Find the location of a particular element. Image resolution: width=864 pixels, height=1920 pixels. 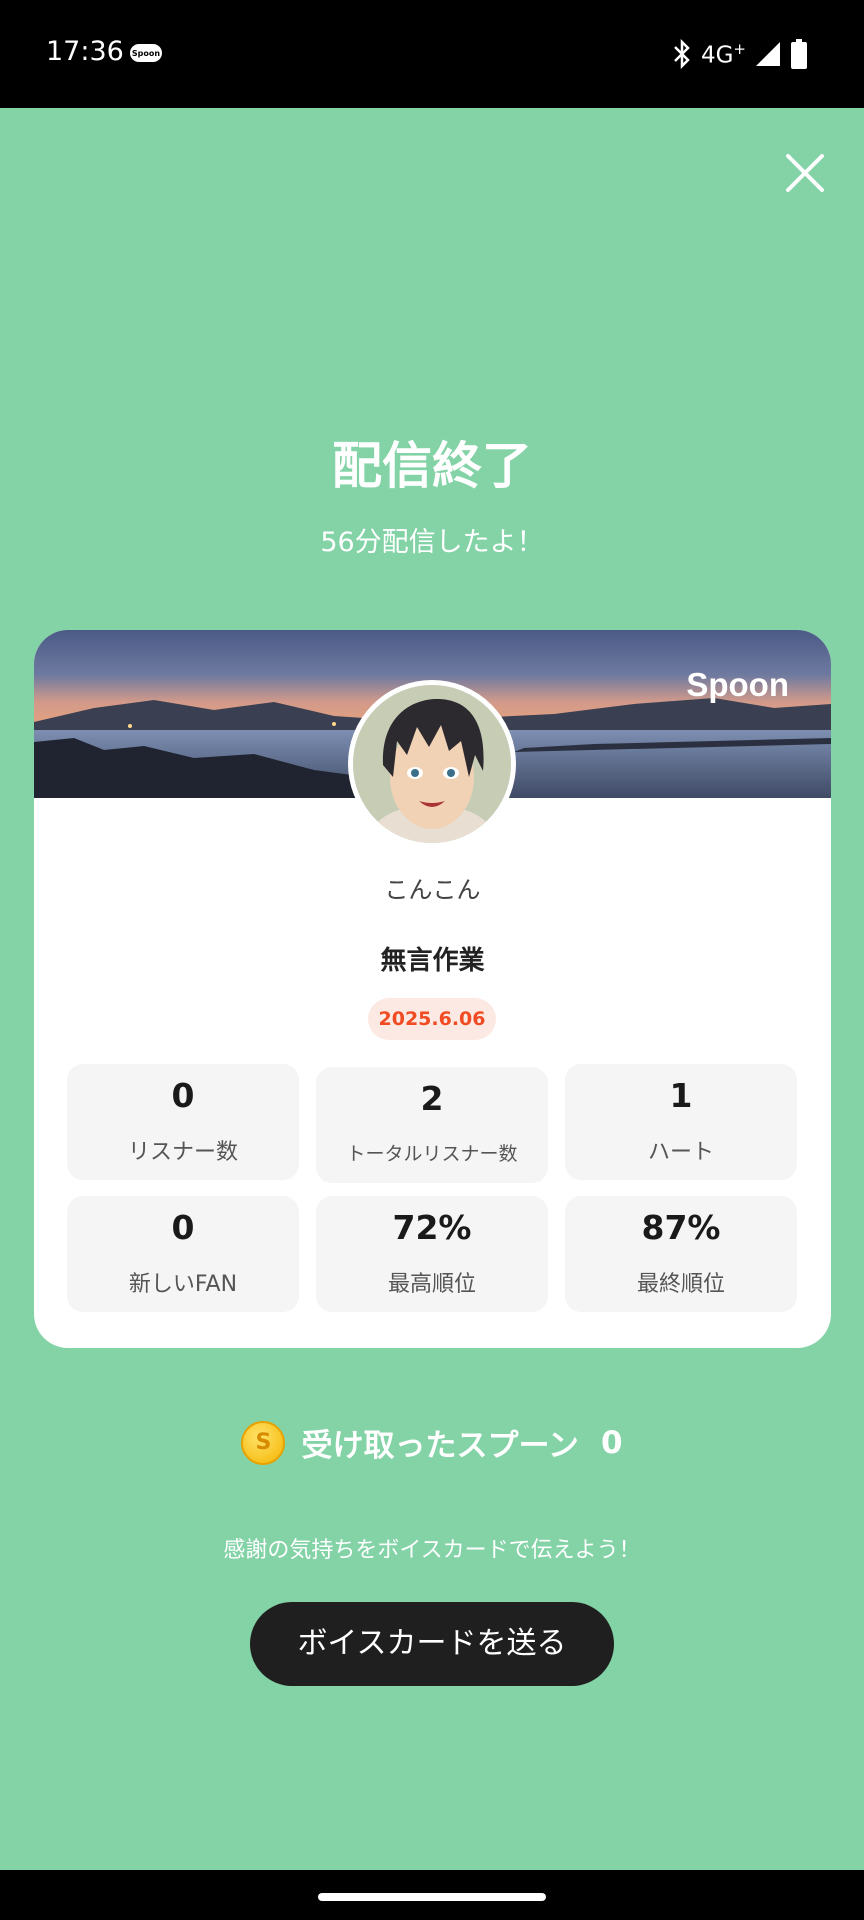

stat-new-fans: 0 新しいFAN is located at coordinates (183, 1254).